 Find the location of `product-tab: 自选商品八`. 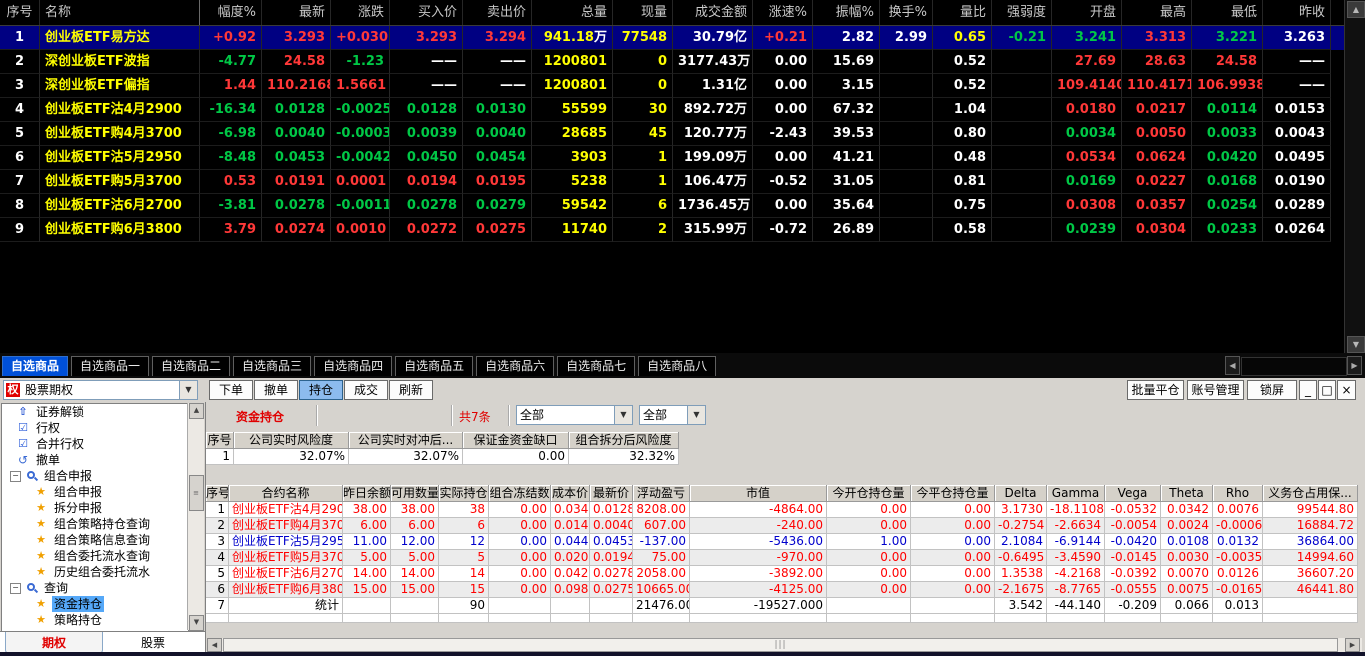

product-tab: 自选商品八 is located at coordinates (677, 366).